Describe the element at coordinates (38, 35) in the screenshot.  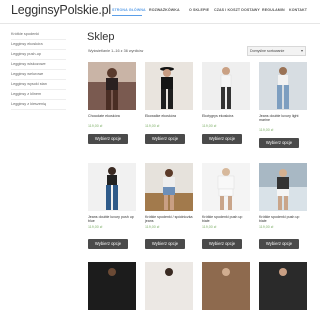
I see `sidebar-item-shorts: Krótkie spodenki` at that location.